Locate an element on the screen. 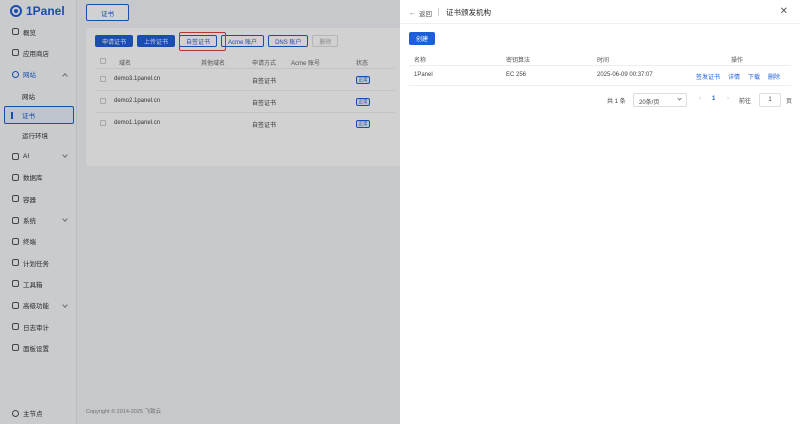 This screenshot has width=800, height=424. back-label: 返回 is located at coordinates (425, 14).